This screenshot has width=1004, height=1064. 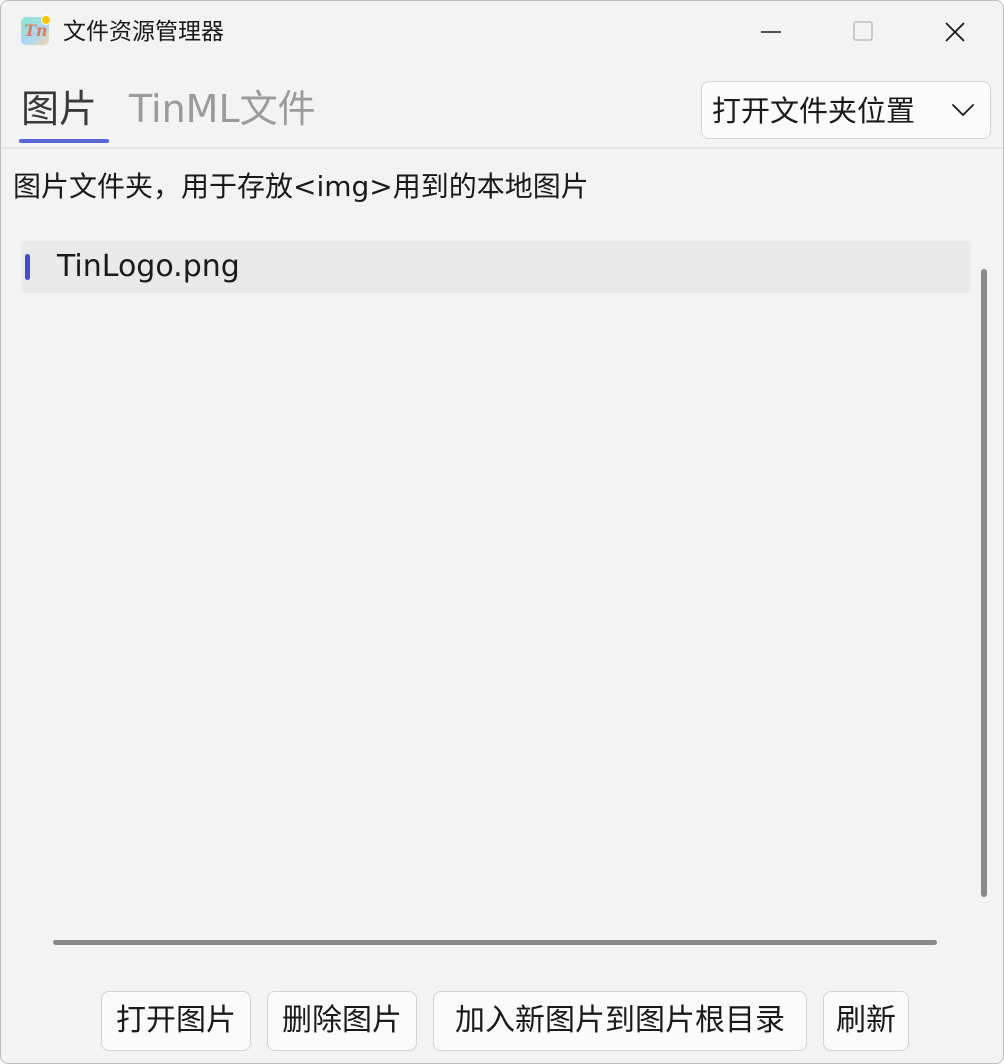 What do you see at coordinates (59, 109) in the screenshot?
I see `tab-images: 图片` at bounding box center [59, 109].